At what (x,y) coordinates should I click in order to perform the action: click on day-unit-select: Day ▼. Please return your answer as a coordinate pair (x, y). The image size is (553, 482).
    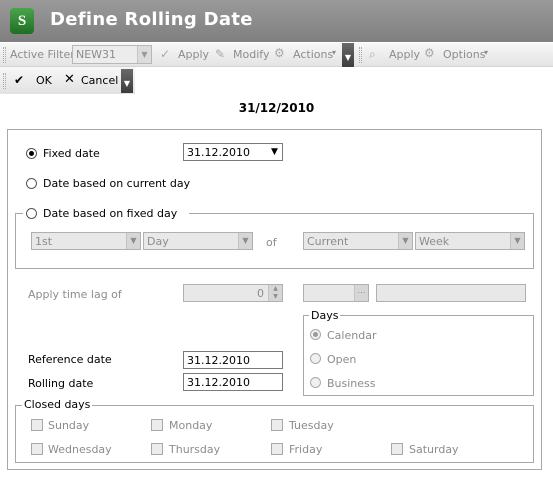
    Looking at the image, I should click on (198, 241).